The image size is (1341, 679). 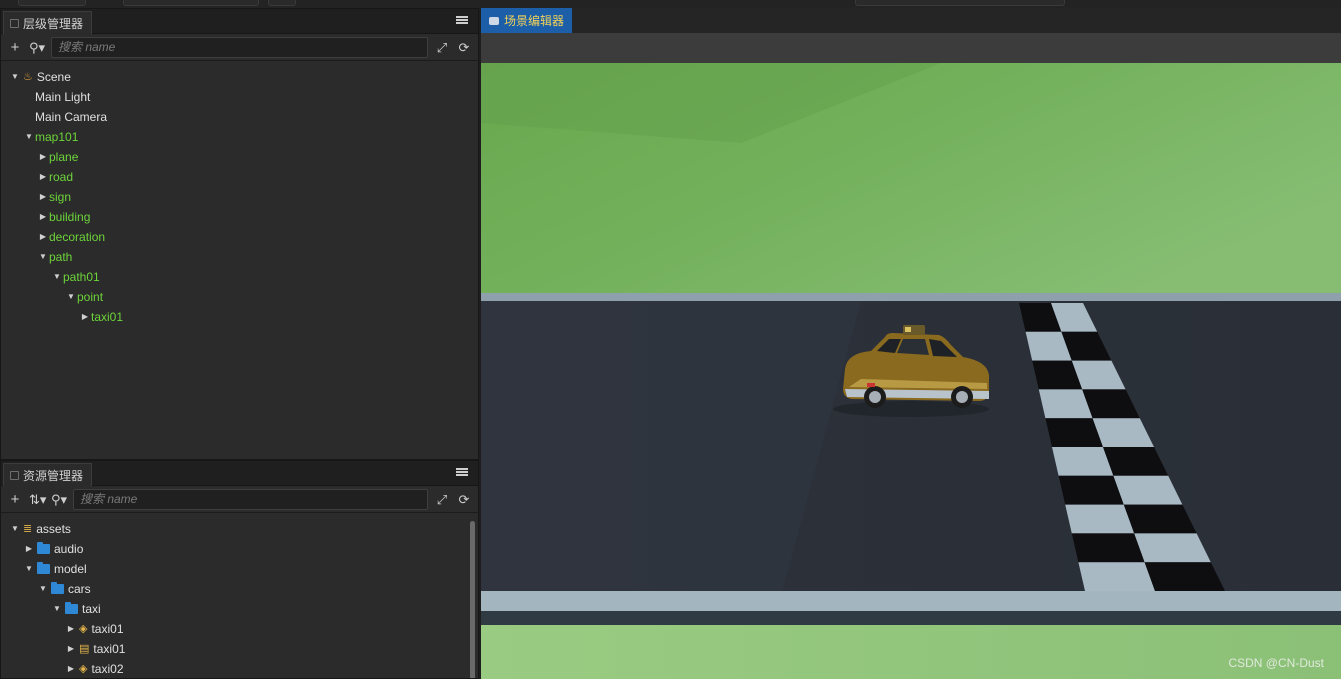 What do you see at coordinates (15, 499) in the screenshot?
I see `add-asset-button: +` at bounding box center [15, 499].